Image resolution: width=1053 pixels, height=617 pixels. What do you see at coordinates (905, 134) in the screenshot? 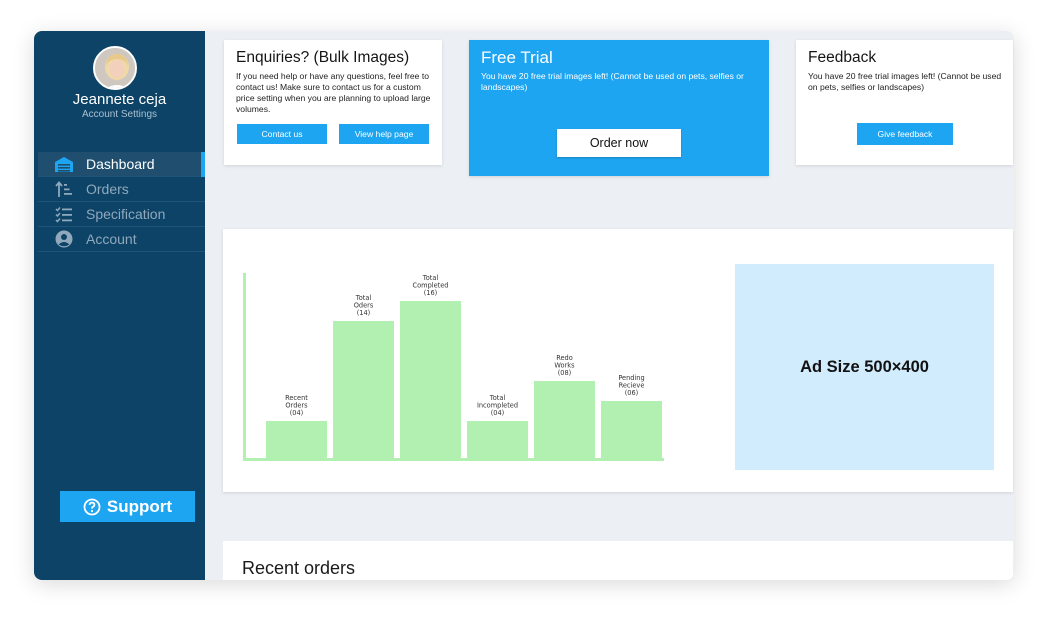
I see `give-feedback-button: Give feedback` at bounding box center [905, 134].